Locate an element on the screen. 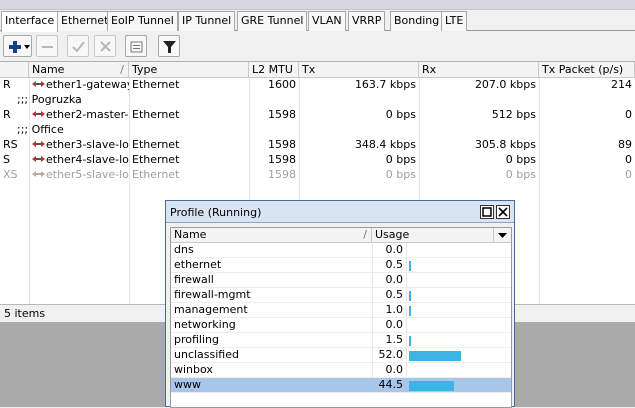  maximize-button is located at coordinates (487, 212).